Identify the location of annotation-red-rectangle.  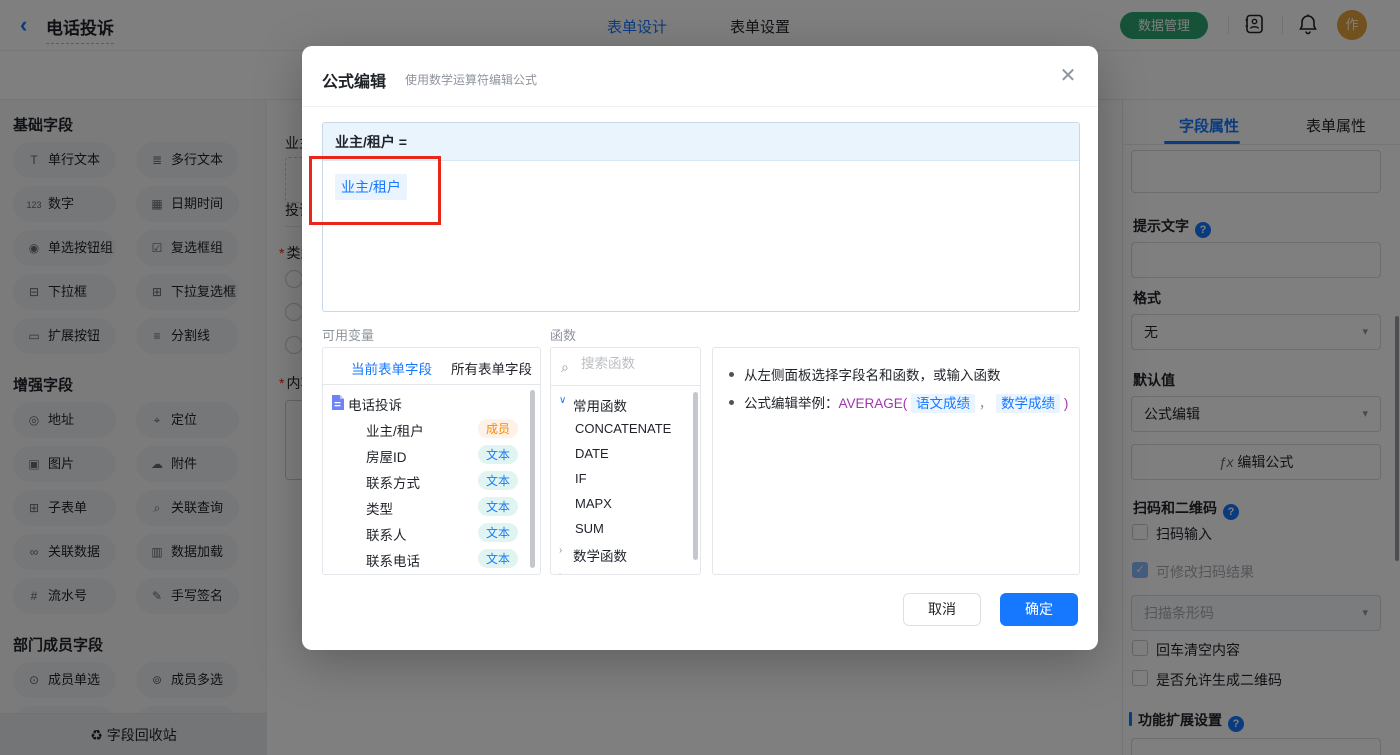
(375, 190).